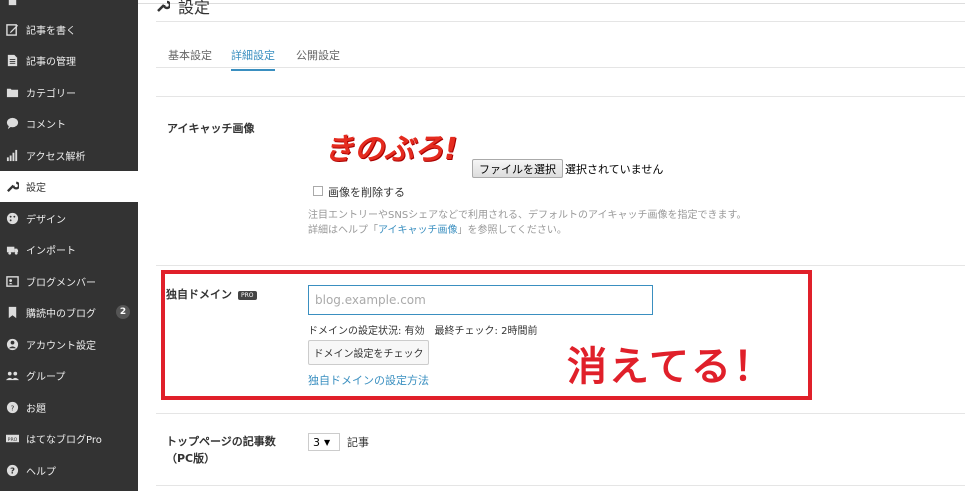 This screenshot has width=965, height=491. What do you see at coordinates (183, 9) in the screenshot?
I see `page-title: 設定` at bounding box center [183, 9].